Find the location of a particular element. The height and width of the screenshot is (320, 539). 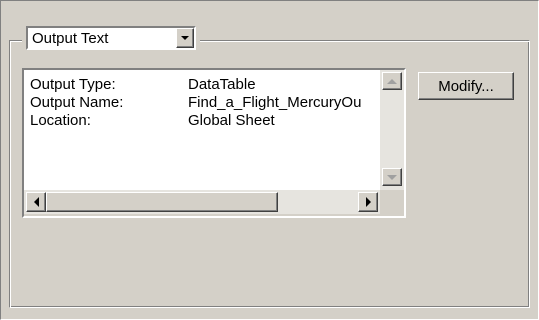

output-type-dropdown: Output Text is located at coordinates (111, 38).